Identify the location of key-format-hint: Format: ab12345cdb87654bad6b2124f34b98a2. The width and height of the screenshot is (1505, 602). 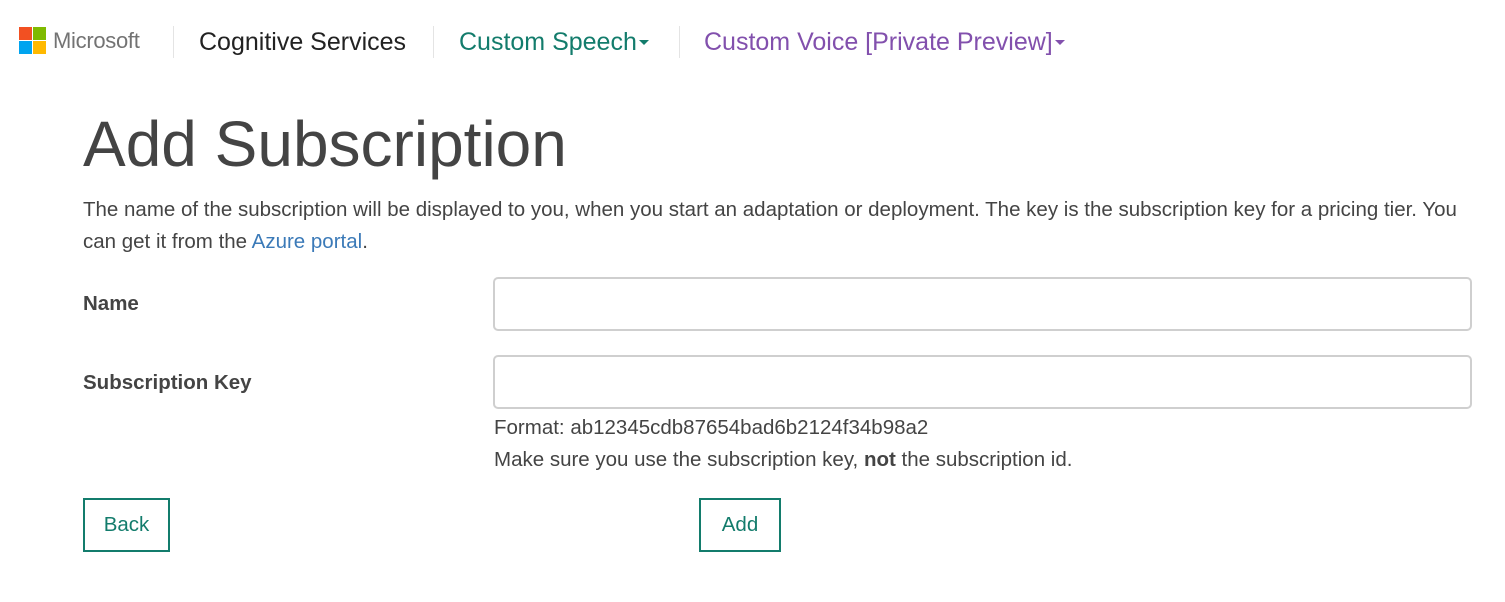
(711, 427).